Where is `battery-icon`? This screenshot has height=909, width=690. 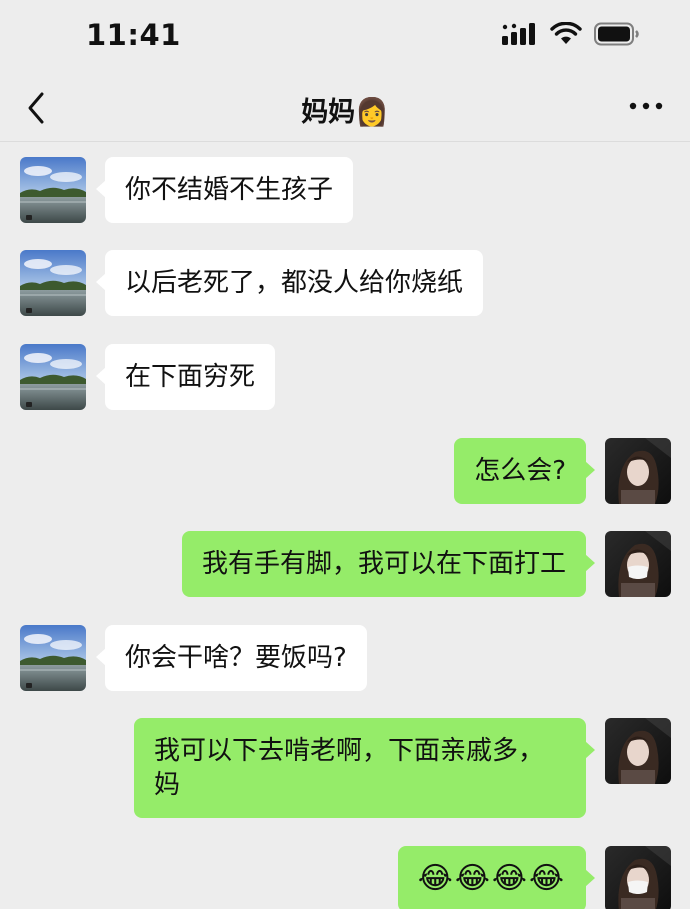 battery-icon is located at coordinates (617, 36).